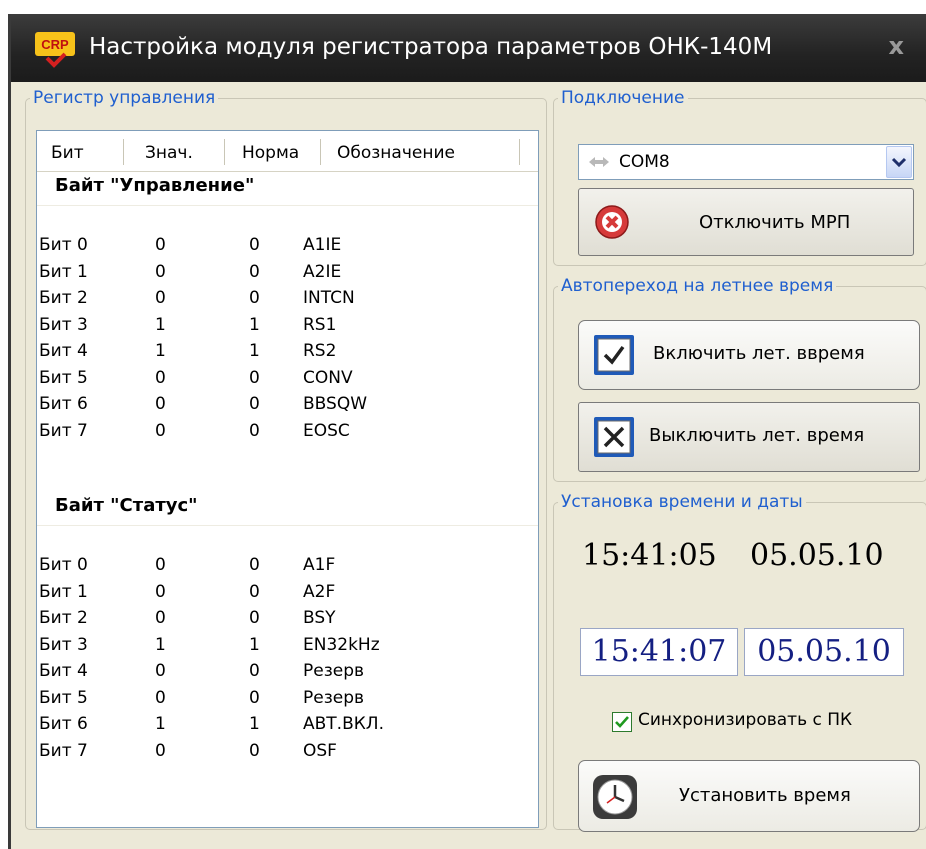 The width and height of the screenshot is (926, 849). I want to click on register-group-legend: Регистр управления, so click(124, 98).